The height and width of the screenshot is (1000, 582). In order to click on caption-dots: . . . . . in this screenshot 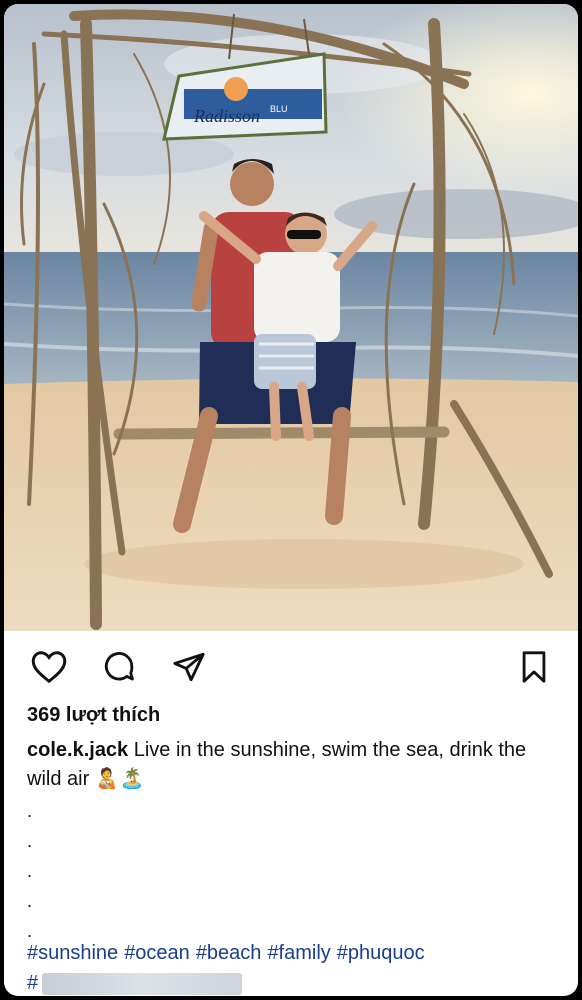, I will do `click(292, 871)`.